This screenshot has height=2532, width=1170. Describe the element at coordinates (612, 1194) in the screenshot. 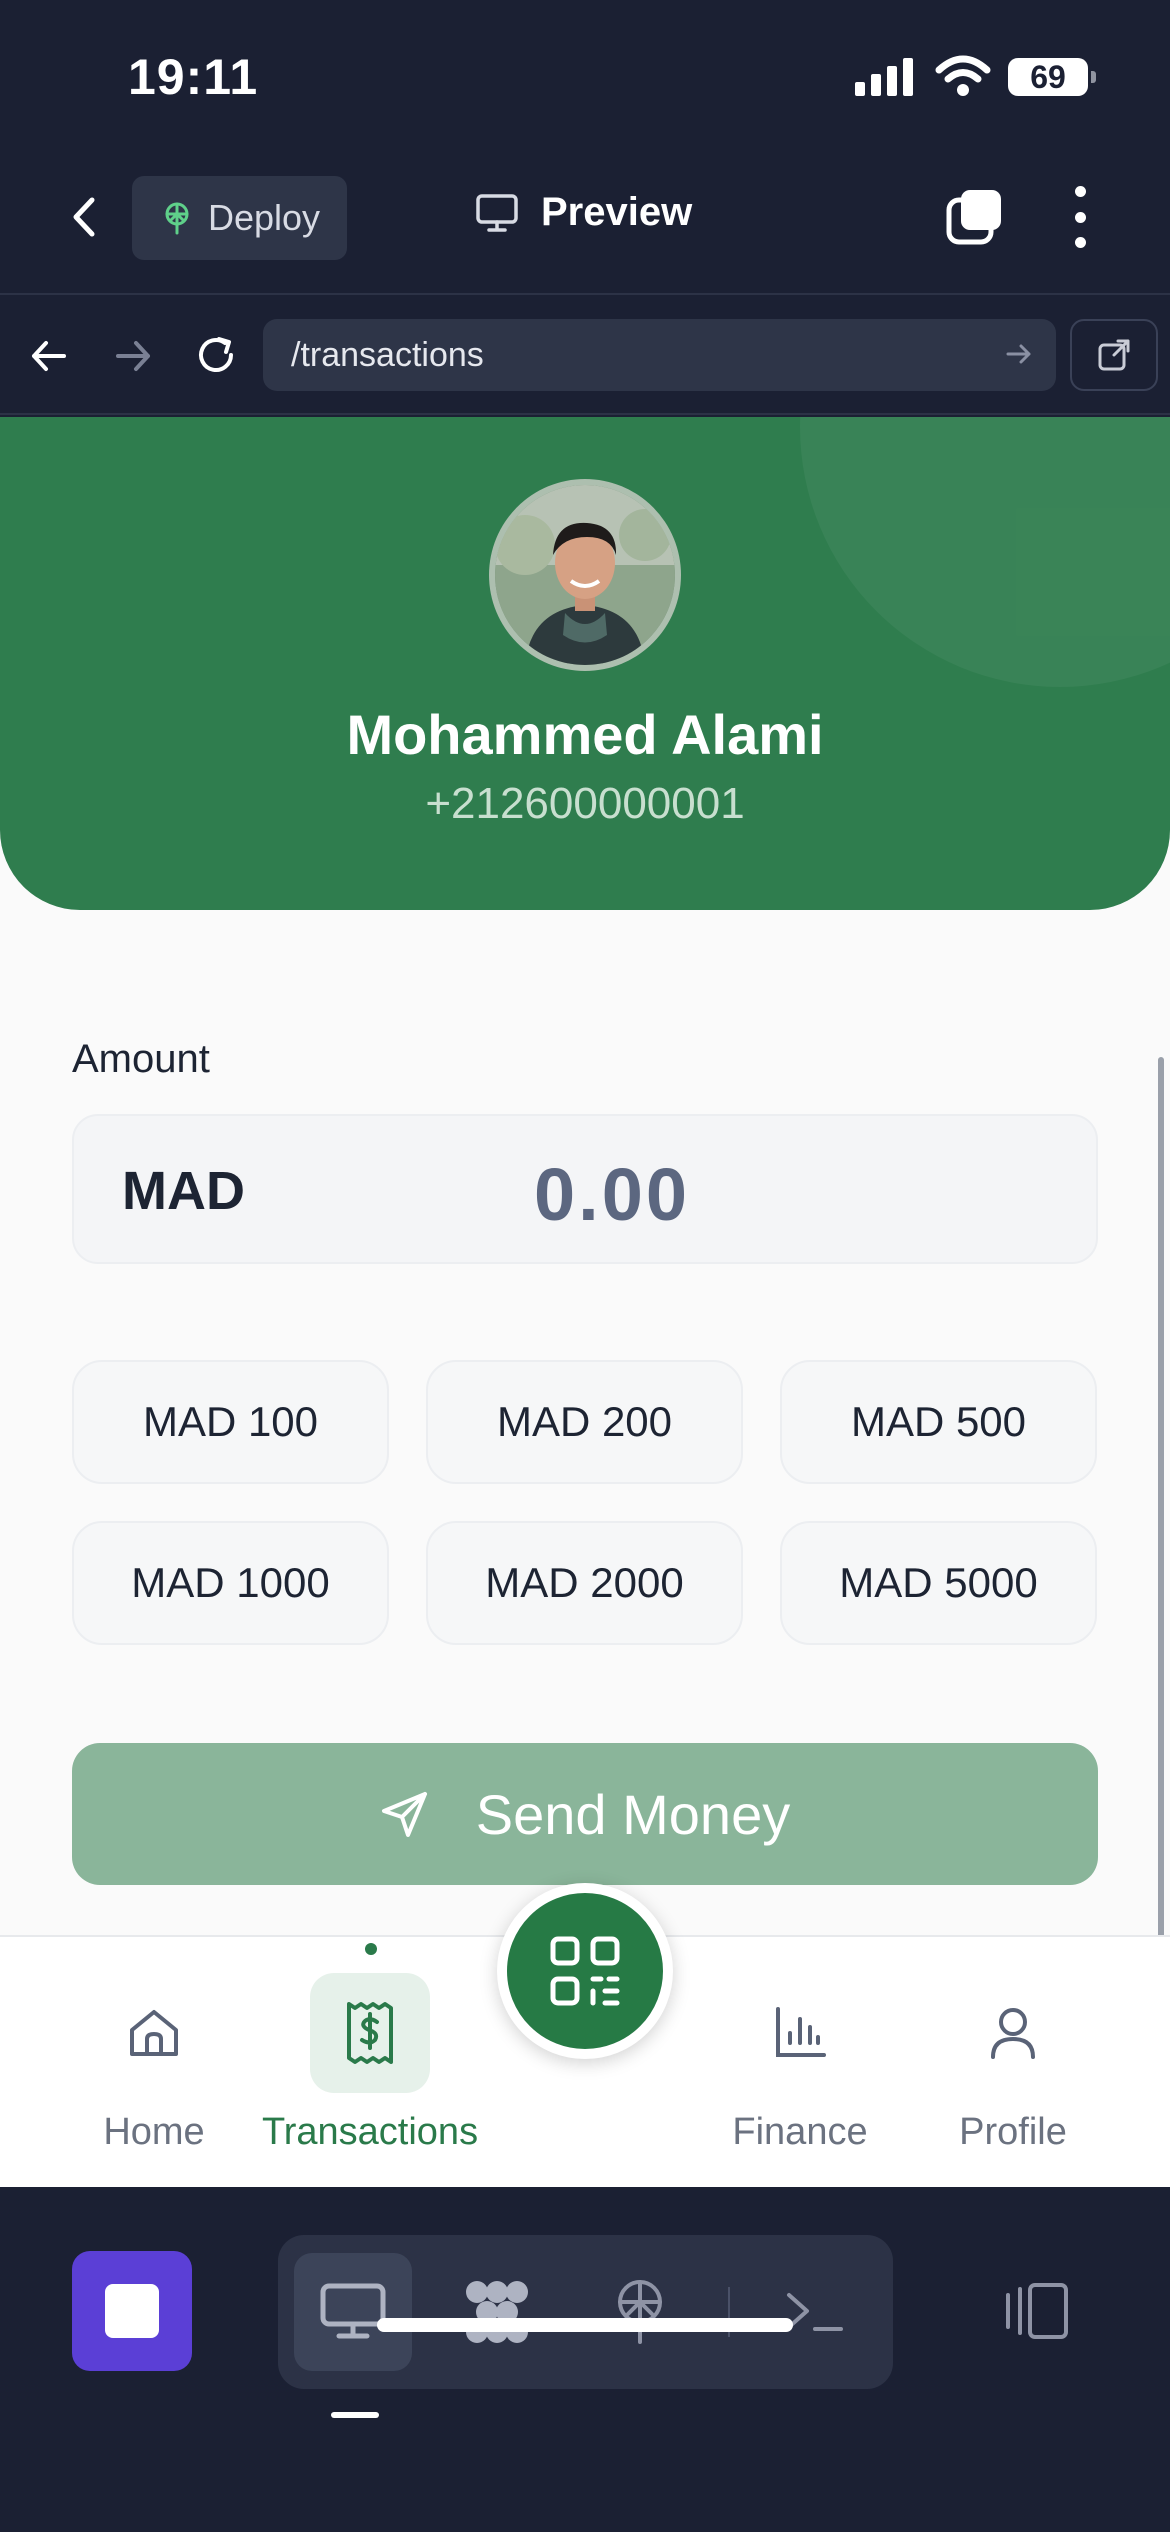

I see `amount-value: 0.00` at that location.